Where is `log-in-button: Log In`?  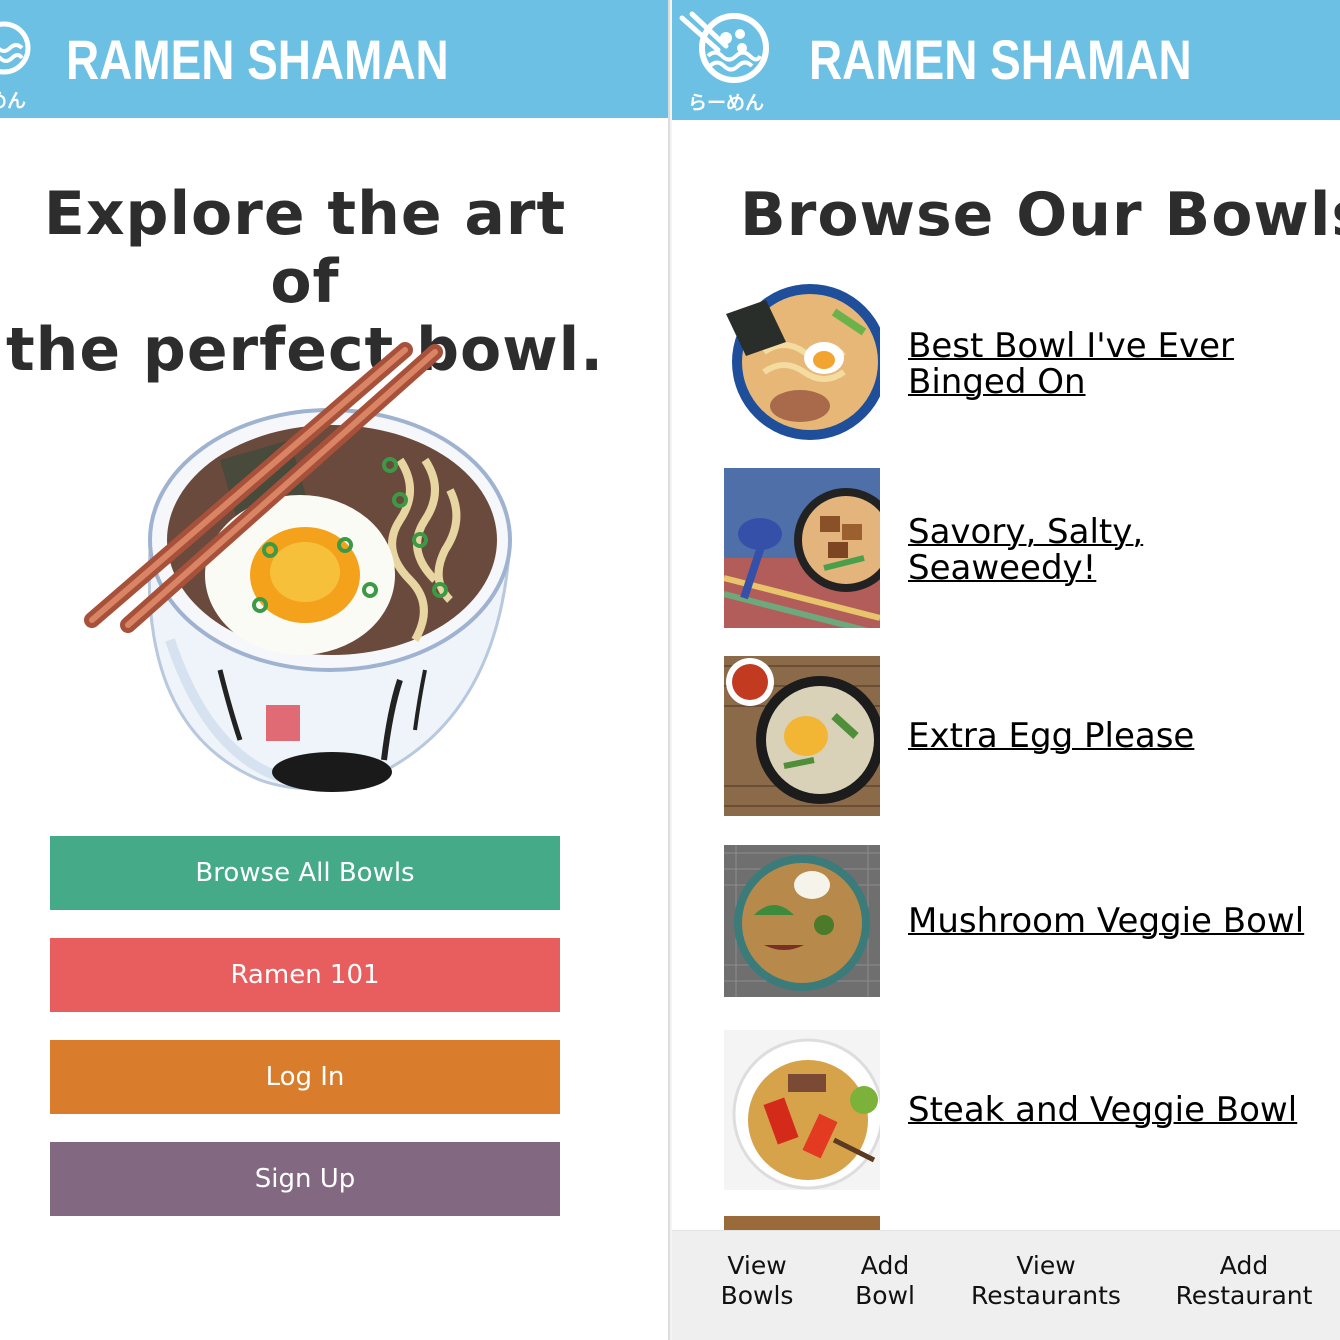 log-in-button: Log In is located at coordinates (305, 1077).